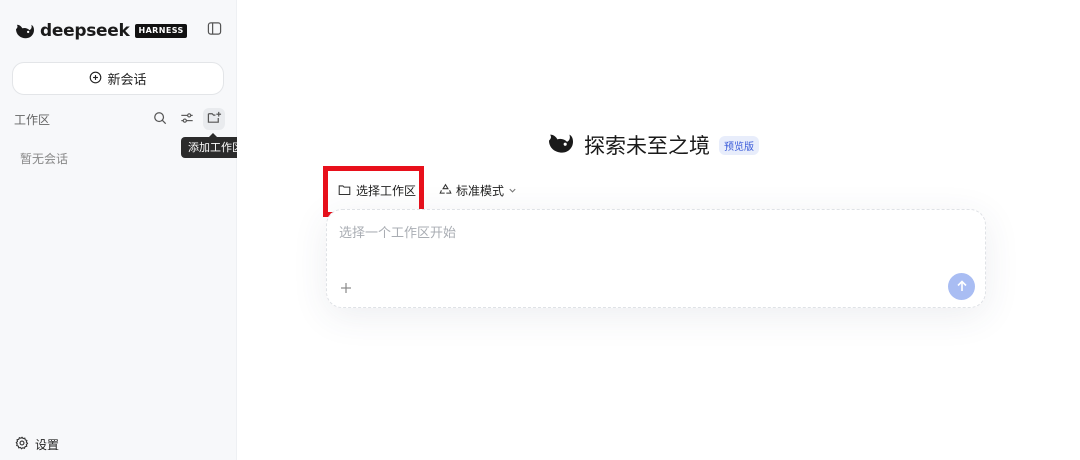 This screenshot has height=460, width=1080. What do you see at coordinates (161, 31) in the screenshot?
I see `brand-badge: HARNESS` at bounding box center [161, 31].